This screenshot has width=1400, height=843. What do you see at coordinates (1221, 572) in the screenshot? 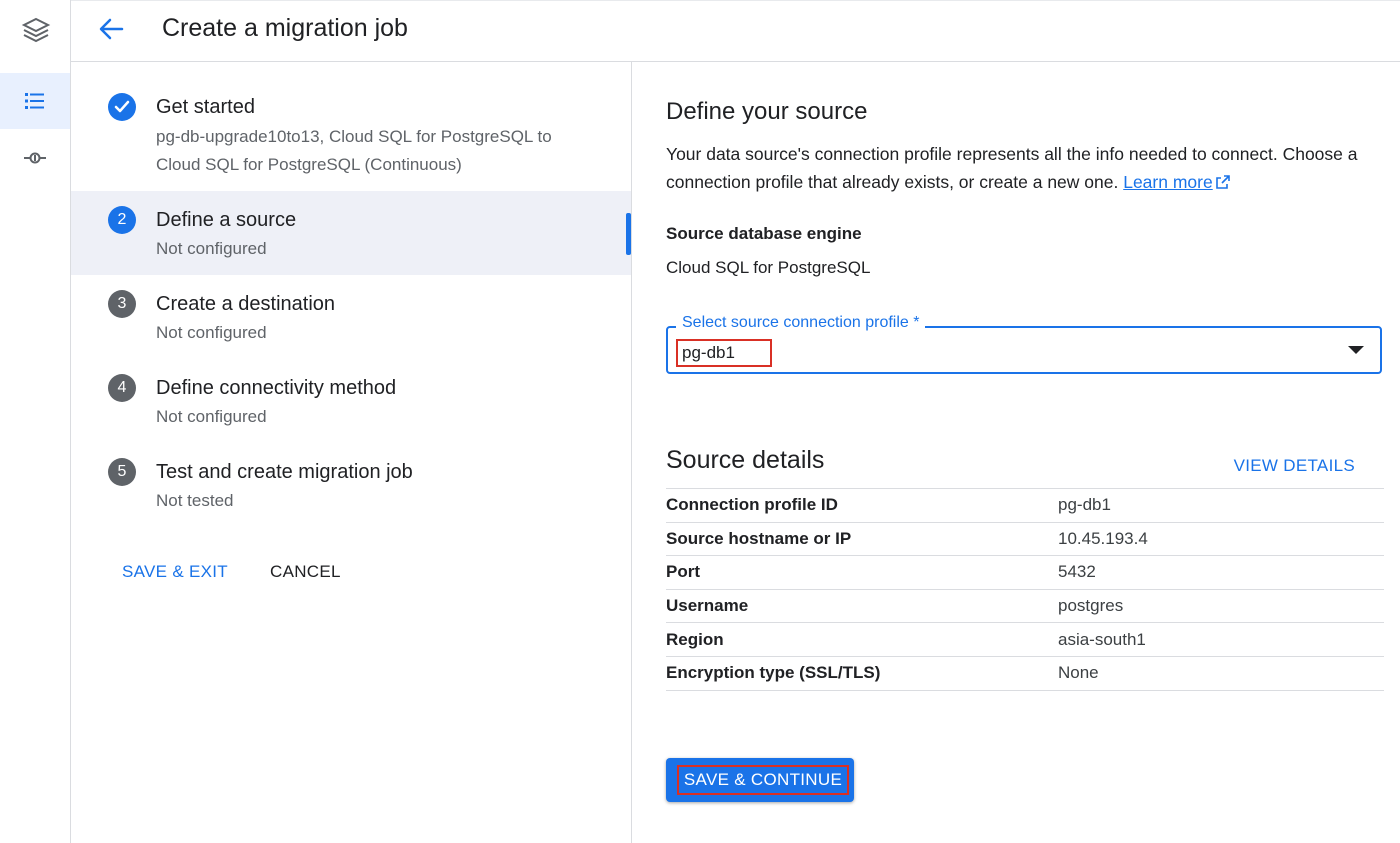
I see `detail-value: 5432` at bounding box center [1221, 572].